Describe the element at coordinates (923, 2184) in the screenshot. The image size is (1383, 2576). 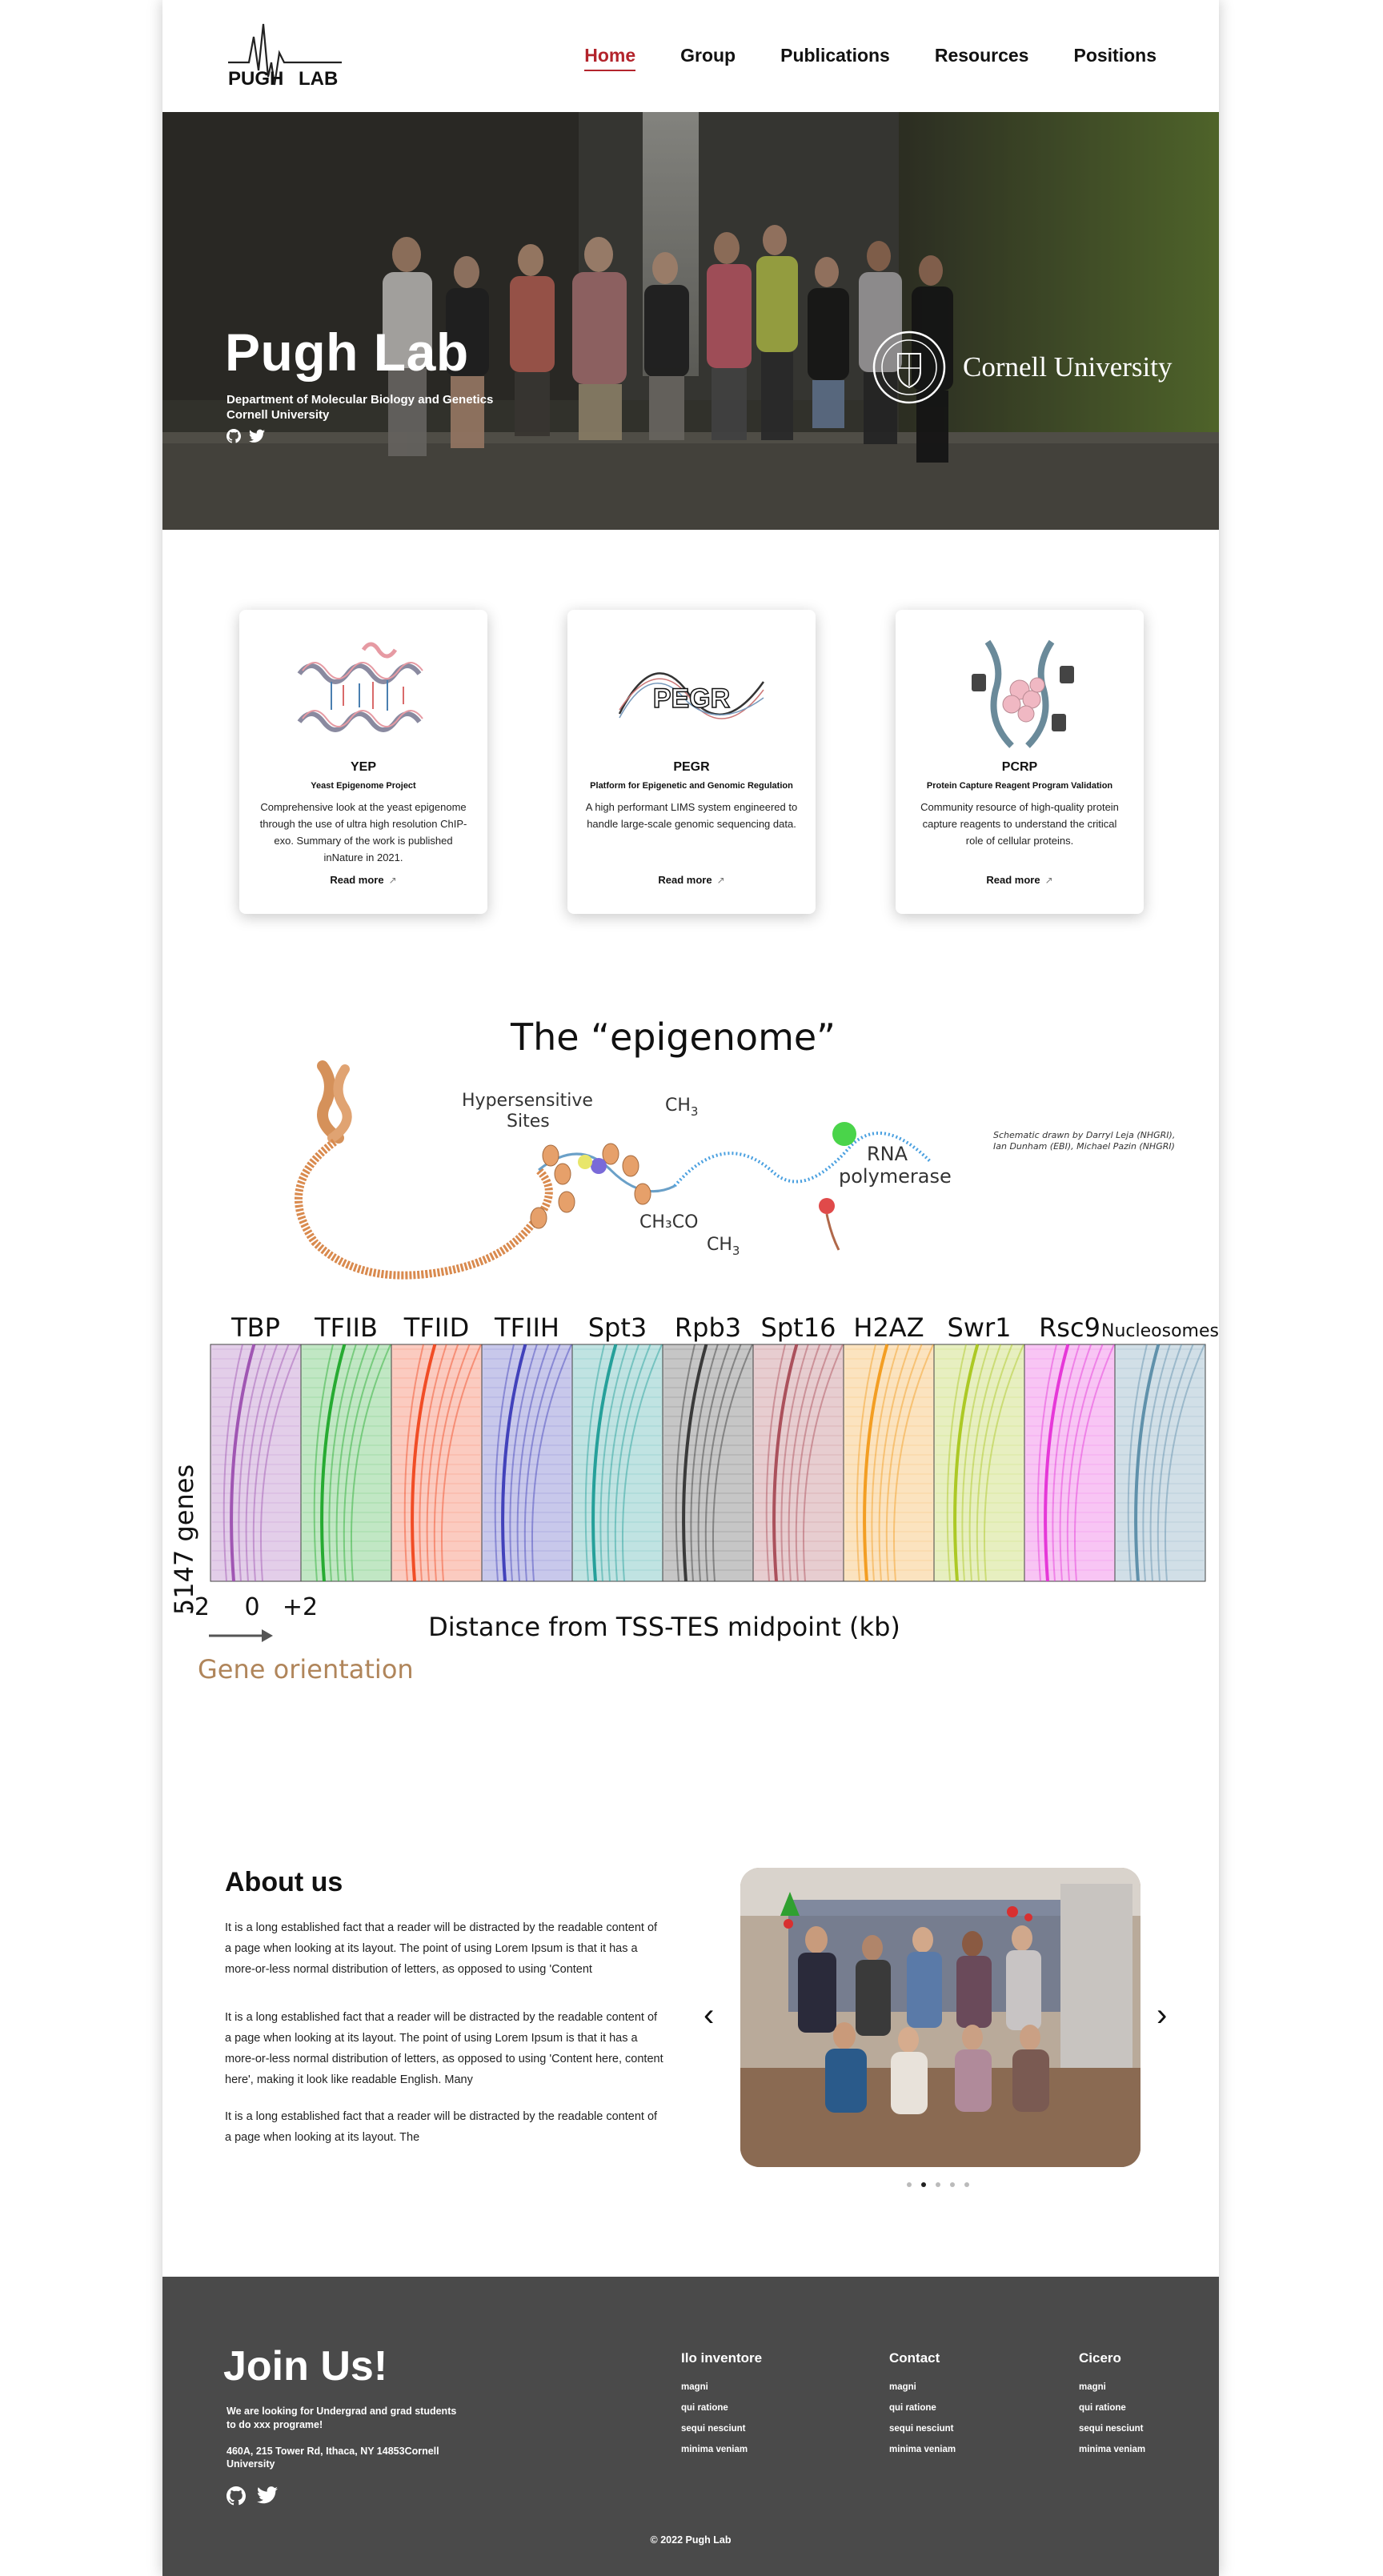
I see `carousel-dot-active` at that location.